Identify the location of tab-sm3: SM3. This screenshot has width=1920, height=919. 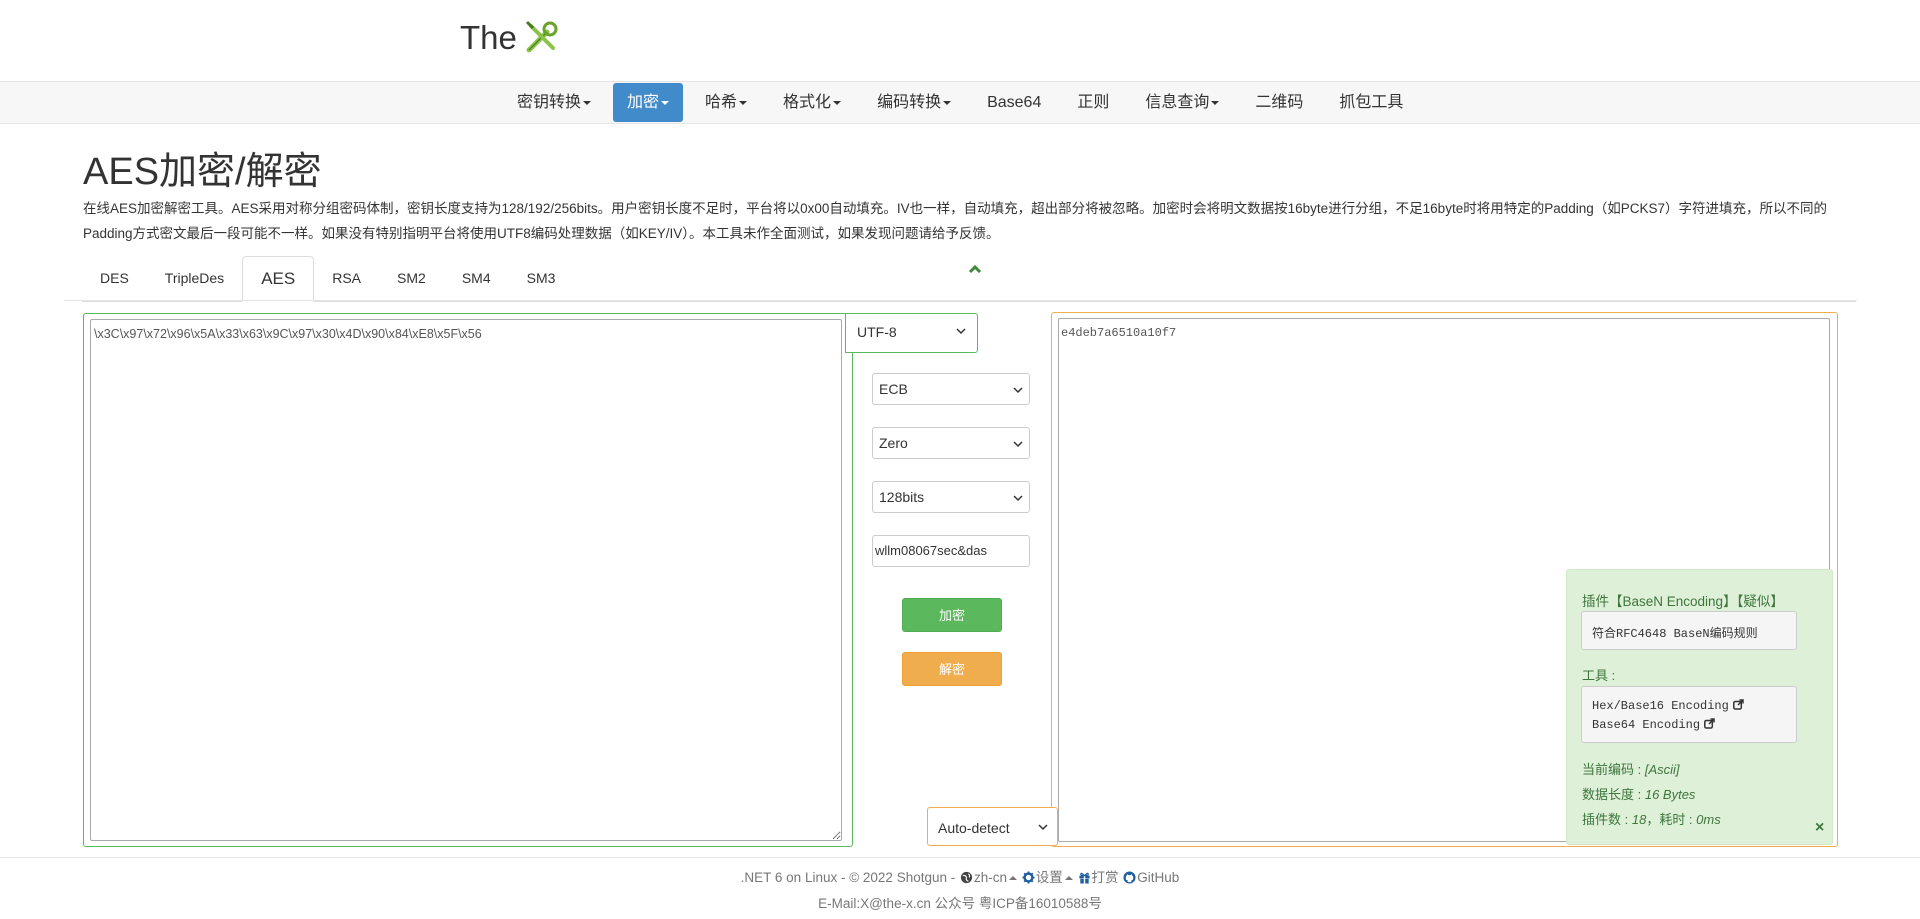
(541, 278).